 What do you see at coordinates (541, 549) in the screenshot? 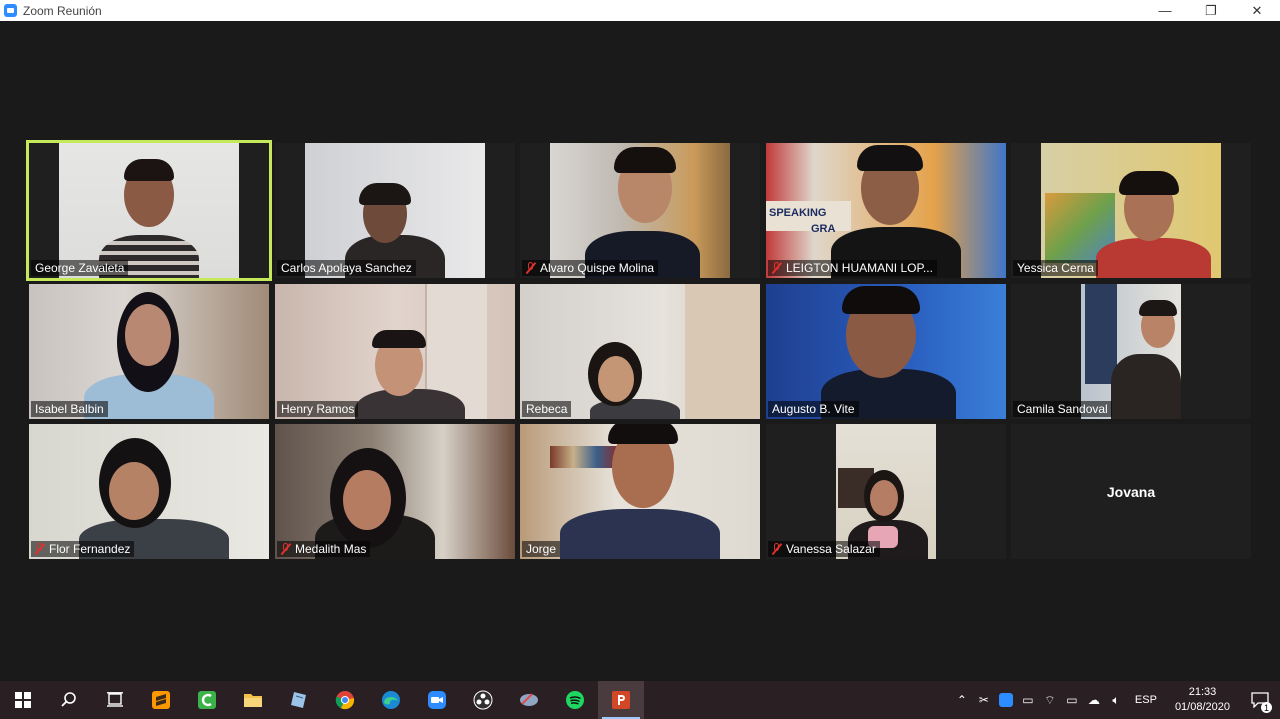
I see `participant-name: Jorge` at bounding box center [541, 549].